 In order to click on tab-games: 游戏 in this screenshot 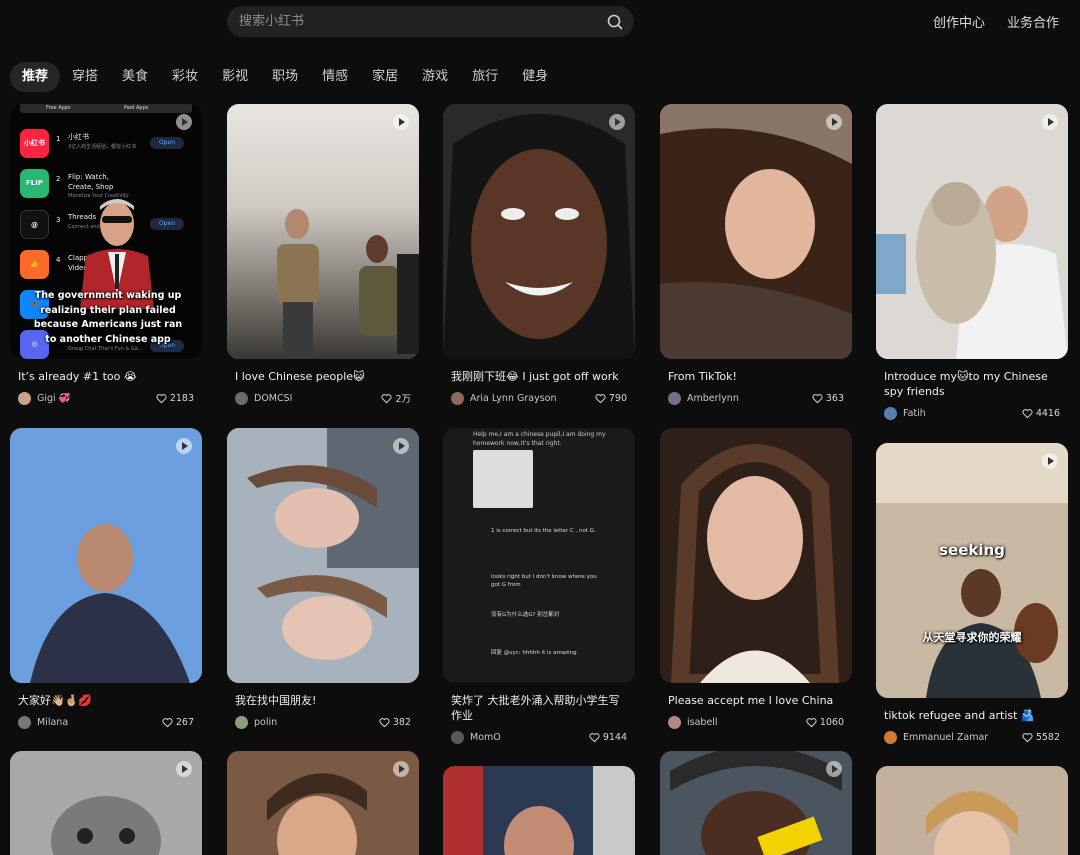, I will do `click(435, 77)`.